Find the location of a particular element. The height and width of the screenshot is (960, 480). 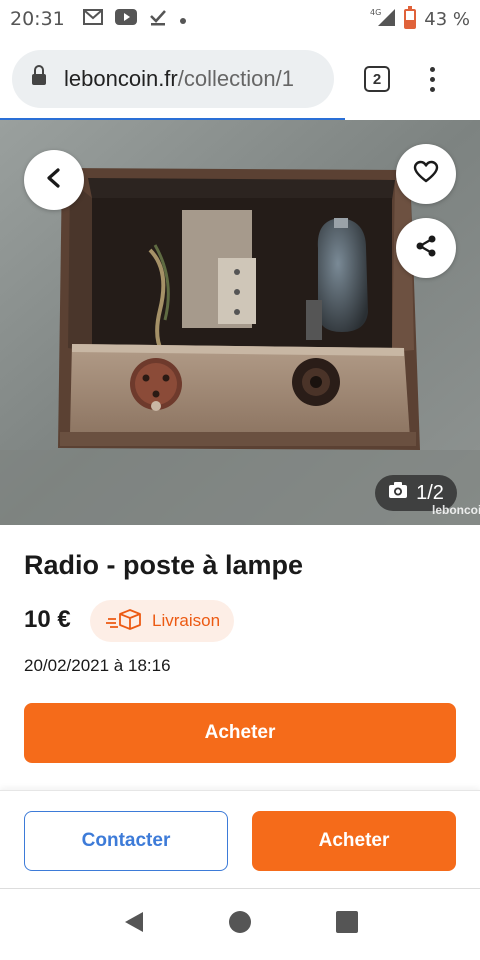

circle-home-icon is located at coordinates (239, 922).